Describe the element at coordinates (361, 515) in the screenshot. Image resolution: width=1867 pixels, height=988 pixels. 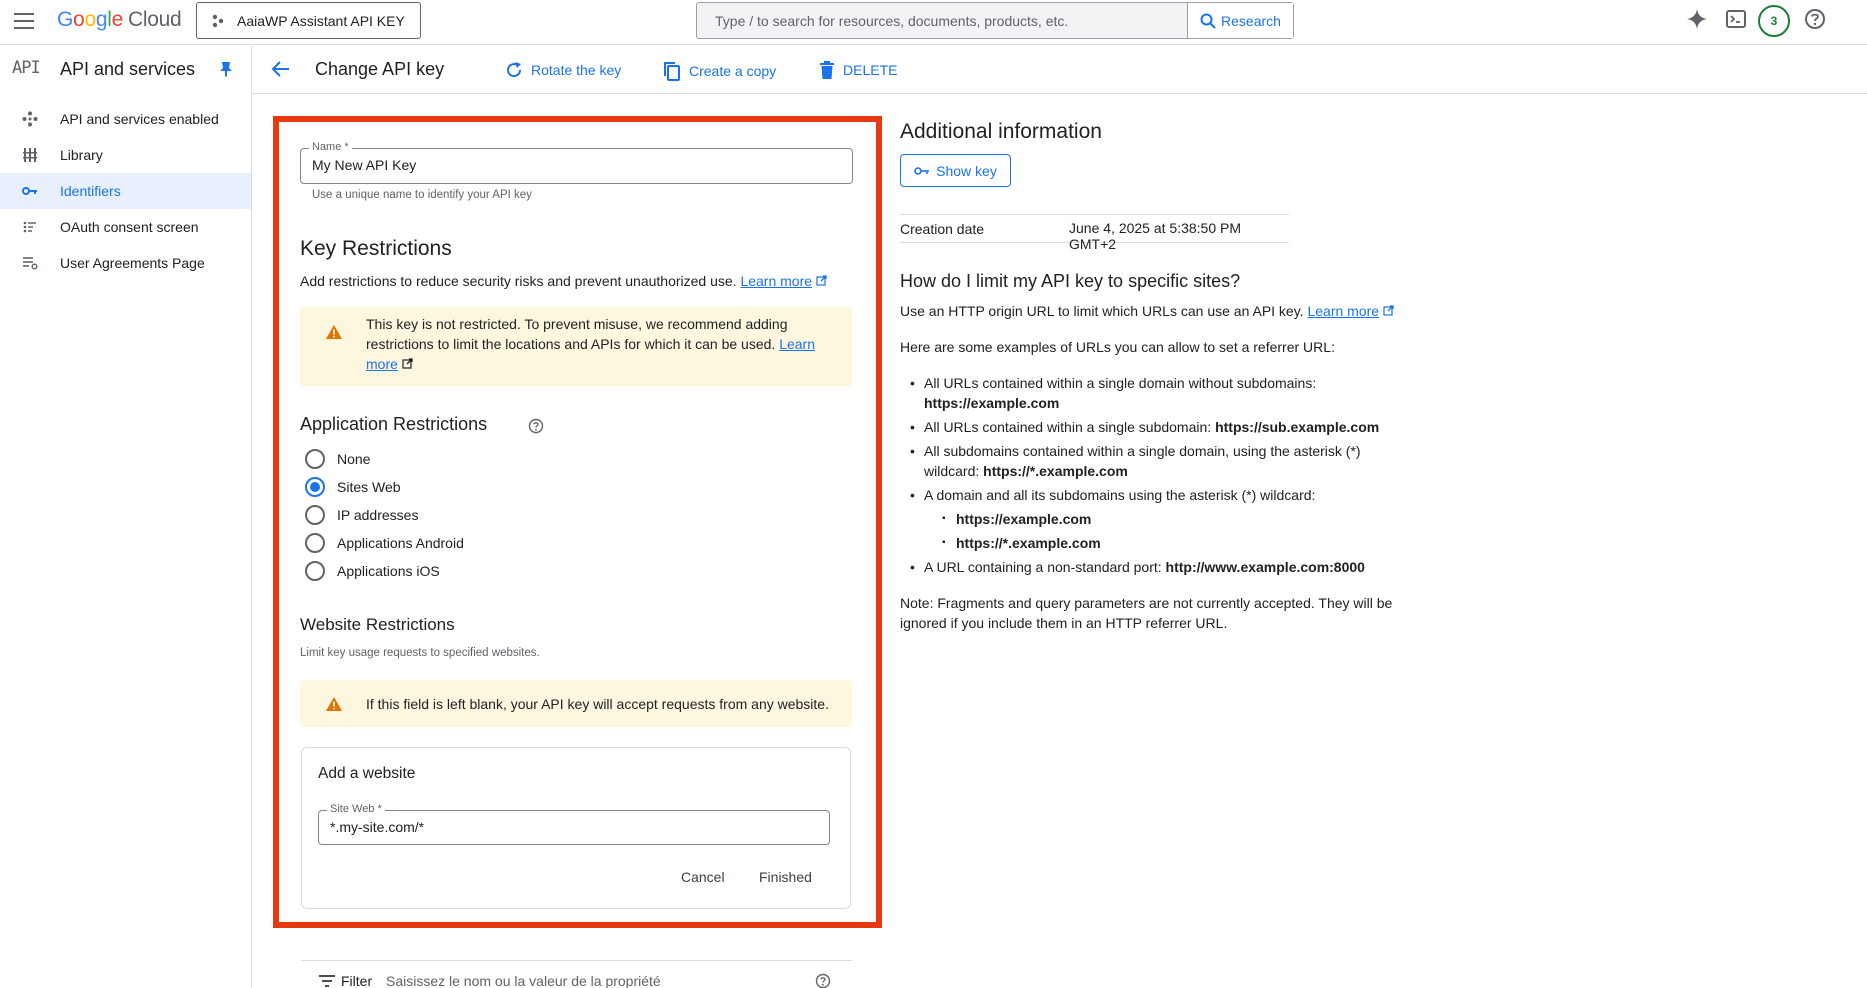
I see `radio-ip-addresses: IP addresses` at that location.